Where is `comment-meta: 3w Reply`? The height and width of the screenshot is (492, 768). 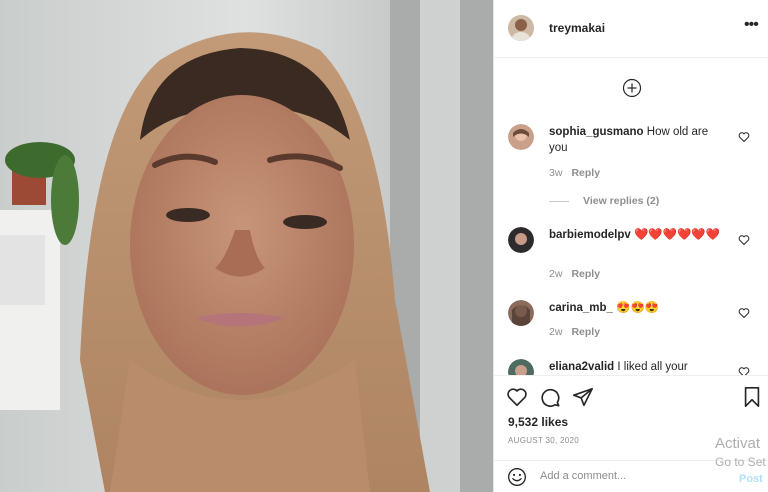
comment-meta: 3w Reply is located at coordinates (574, 173).